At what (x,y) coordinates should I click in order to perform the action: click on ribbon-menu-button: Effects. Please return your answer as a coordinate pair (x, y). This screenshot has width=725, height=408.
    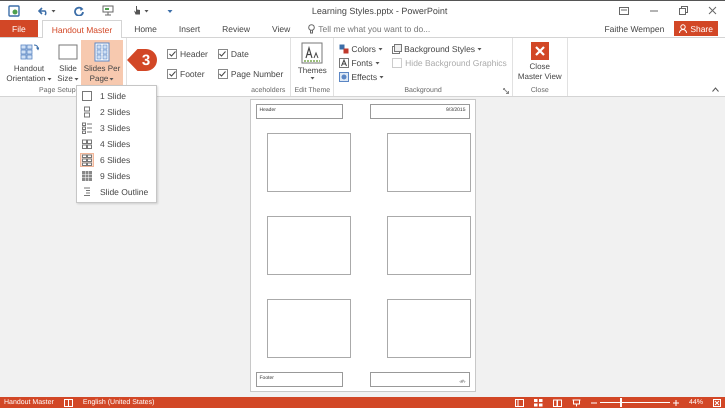
    Looking at the image, I should click on (361, 77).